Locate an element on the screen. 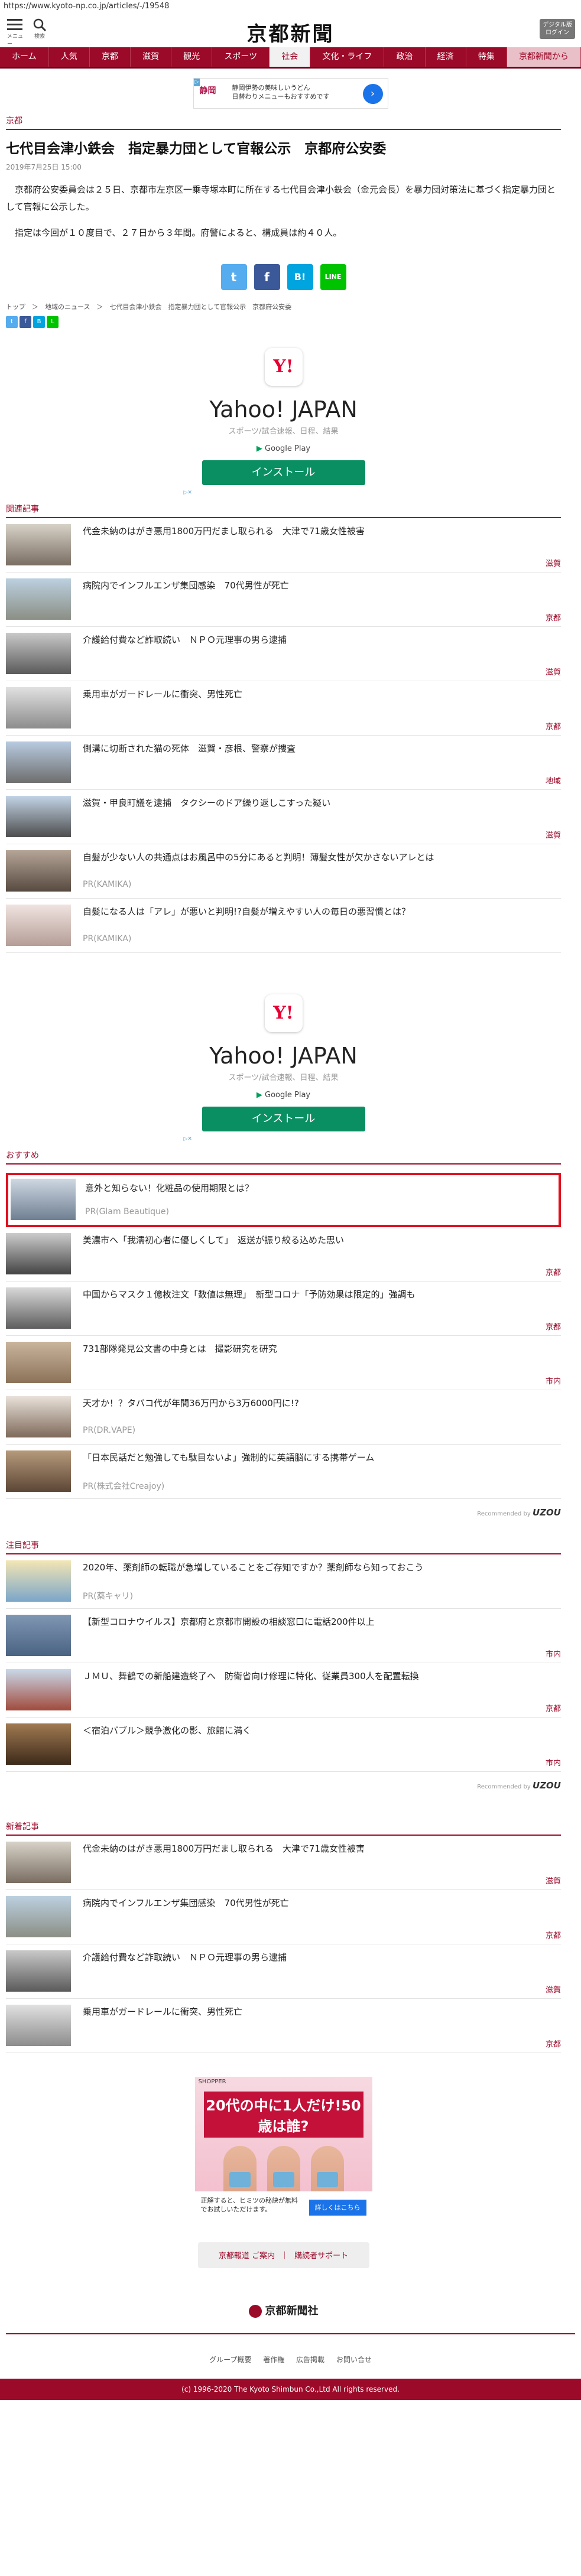 The width and height of the screenshot is (581, 2576). item-title: 乗用車がガードレールに衝突、男性死亡 is located at coordinates (163, 2012).